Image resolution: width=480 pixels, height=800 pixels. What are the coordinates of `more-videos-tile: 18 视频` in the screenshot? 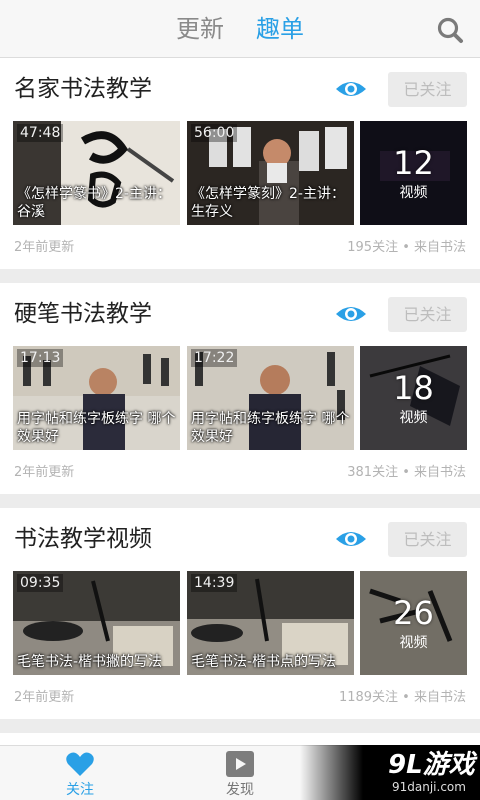 It's located at (413, 398).